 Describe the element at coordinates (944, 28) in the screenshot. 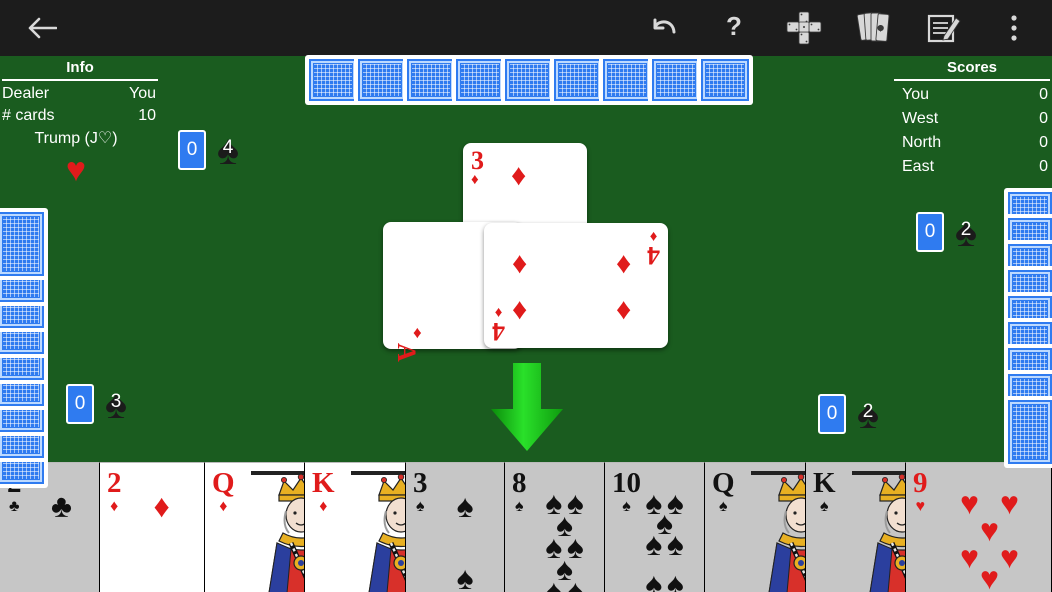

I see `scorepad-icon` at that location.